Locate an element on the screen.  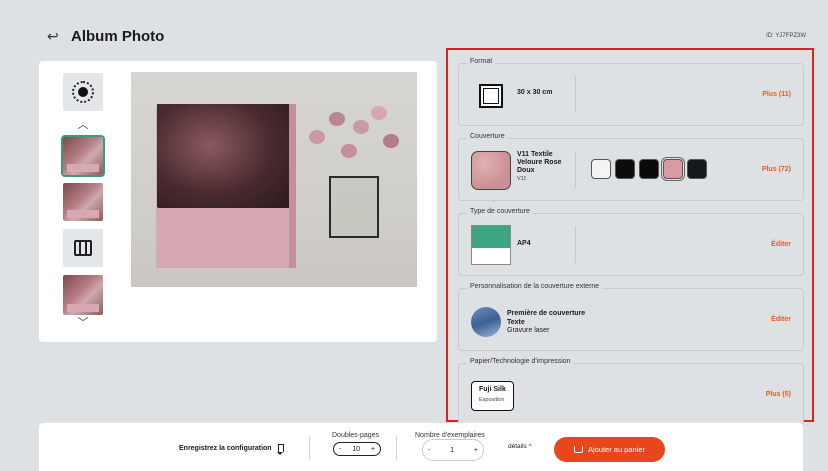
add-to-cart-button: Ajouter au panier is located at coordinates (609, 449).